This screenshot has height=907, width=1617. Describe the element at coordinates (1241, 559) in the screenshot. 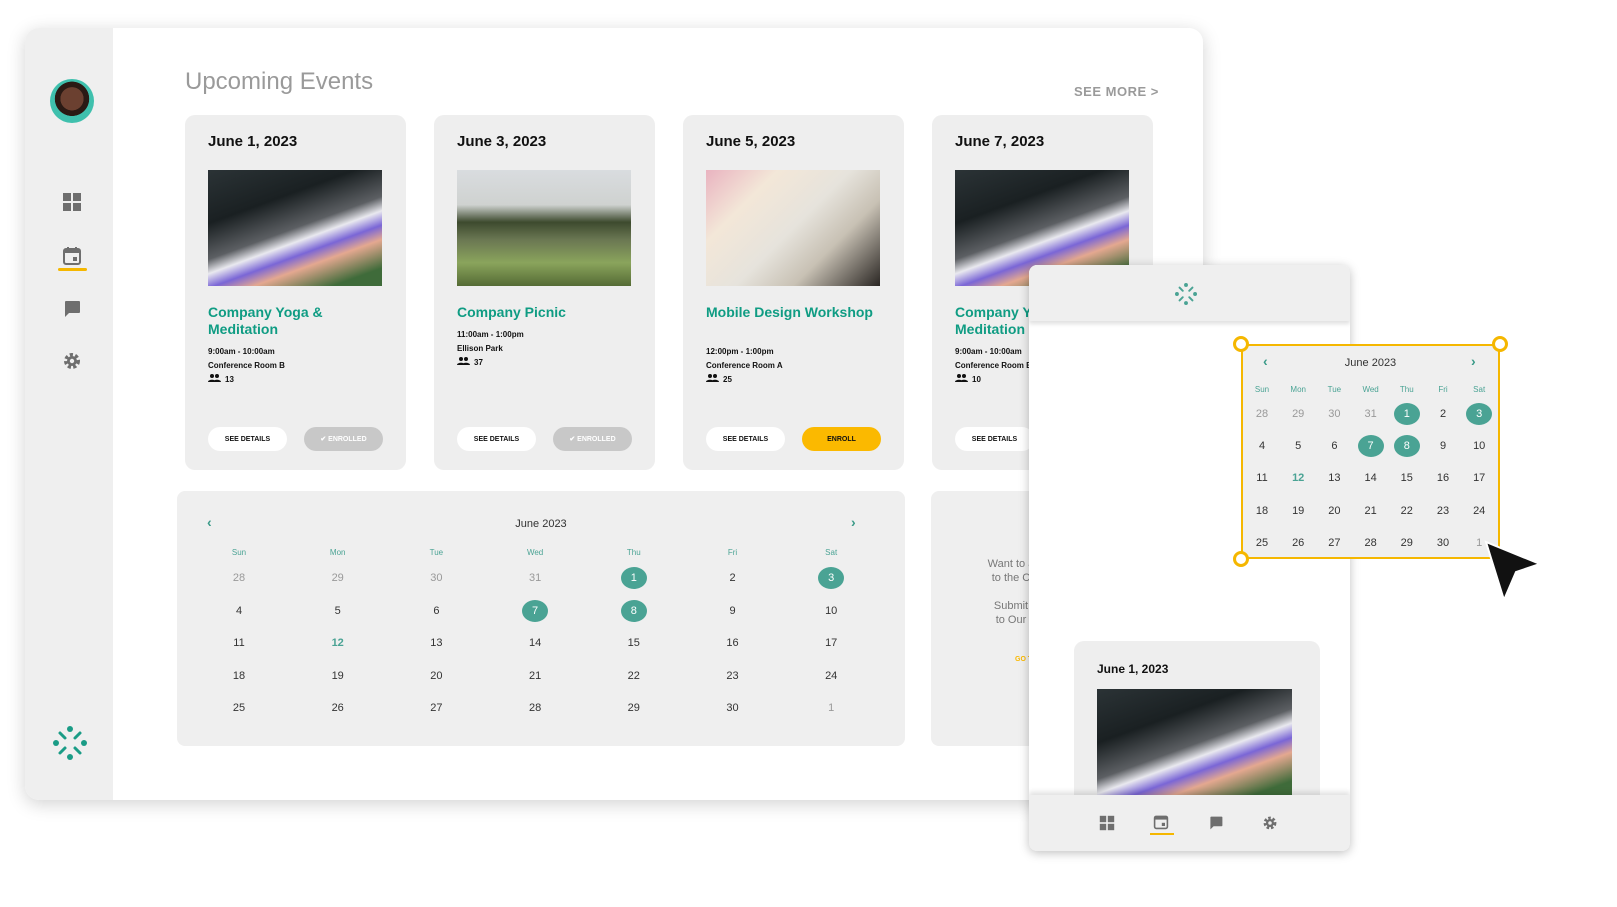

I see `resize-handle-bottom-left` at that location.